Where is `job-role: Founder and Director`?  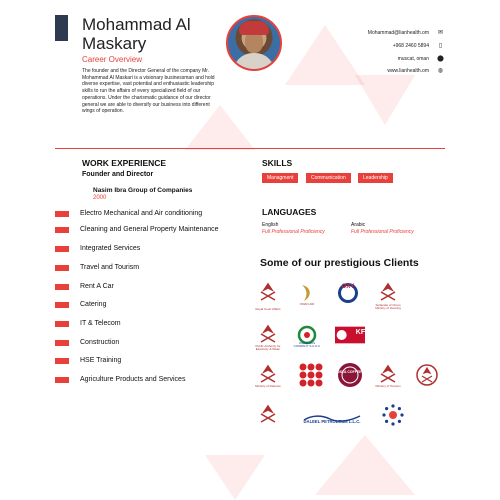
job-role: Founder and Director is located at coordinates (118, 174).